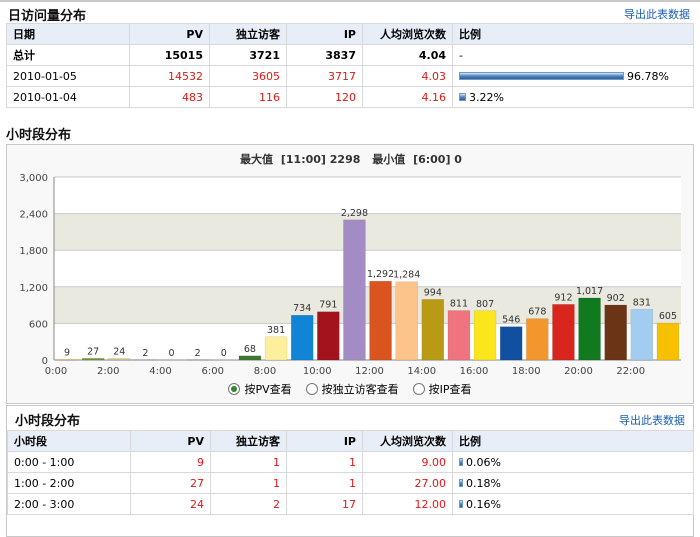  I want to click on hourly-table-header: 小时段 PV 独立访客 IP 人均浏览次数 比例, so click(351, 441).